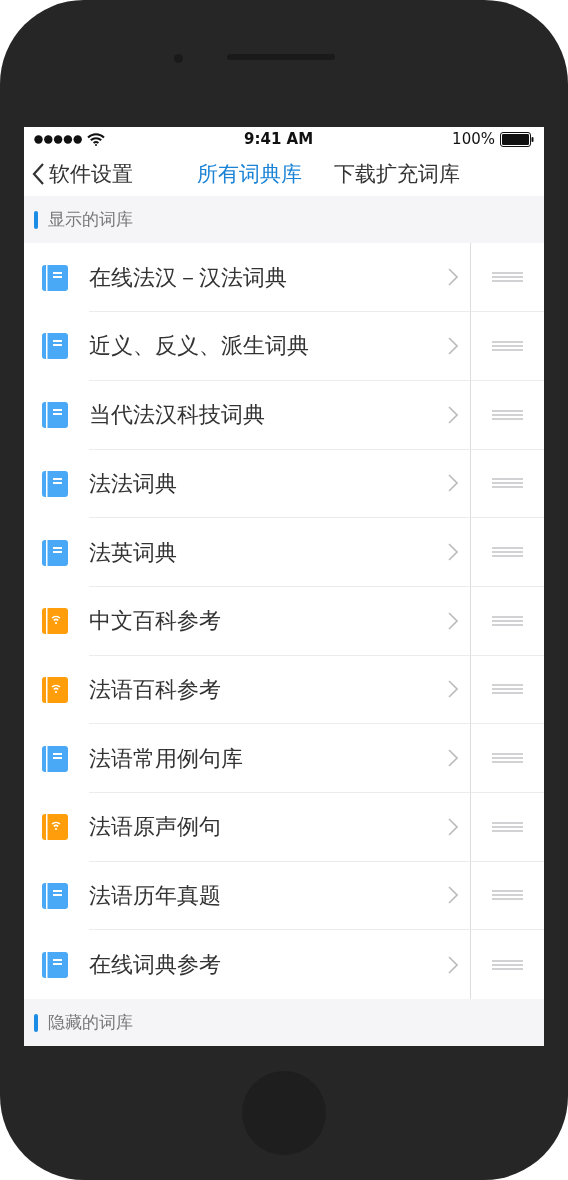  I want to click on signal-icon, so click(58, 140).